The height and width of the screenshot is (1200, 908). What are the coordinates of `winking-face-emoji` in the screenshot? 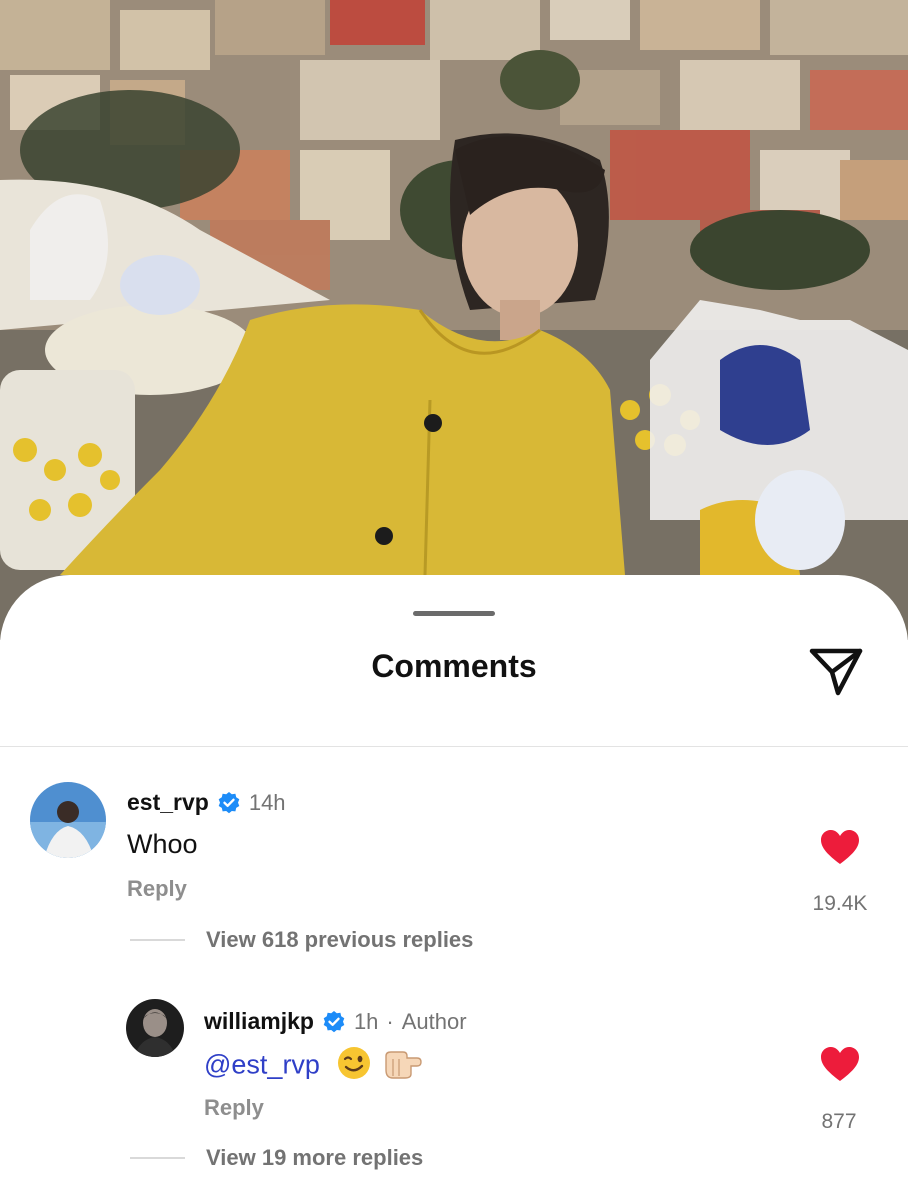 It's located at (354, 1066).